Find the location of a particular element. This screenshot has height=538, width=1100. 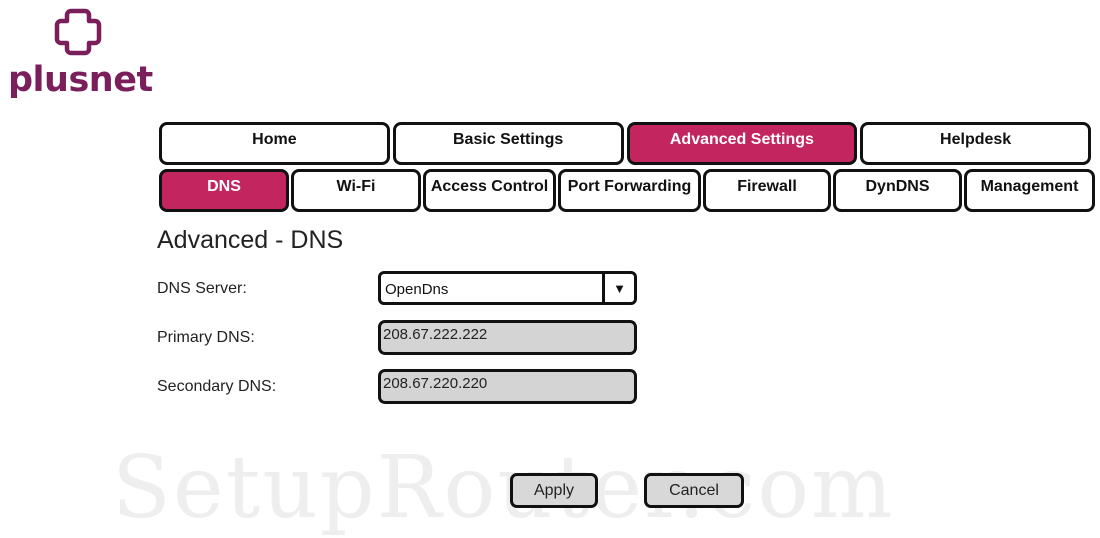

dns-server-value: OpenDns is located at coordinates (417, 289).